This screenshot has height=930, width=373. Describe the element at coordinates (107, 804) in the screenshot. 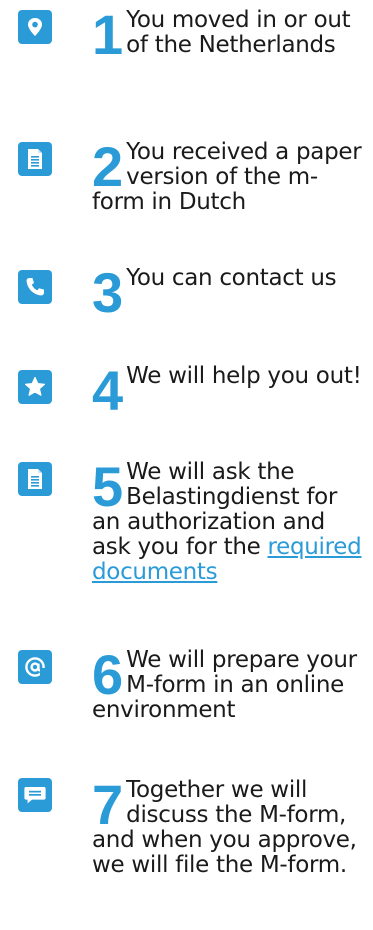

I see `step-number: 7` at that location.